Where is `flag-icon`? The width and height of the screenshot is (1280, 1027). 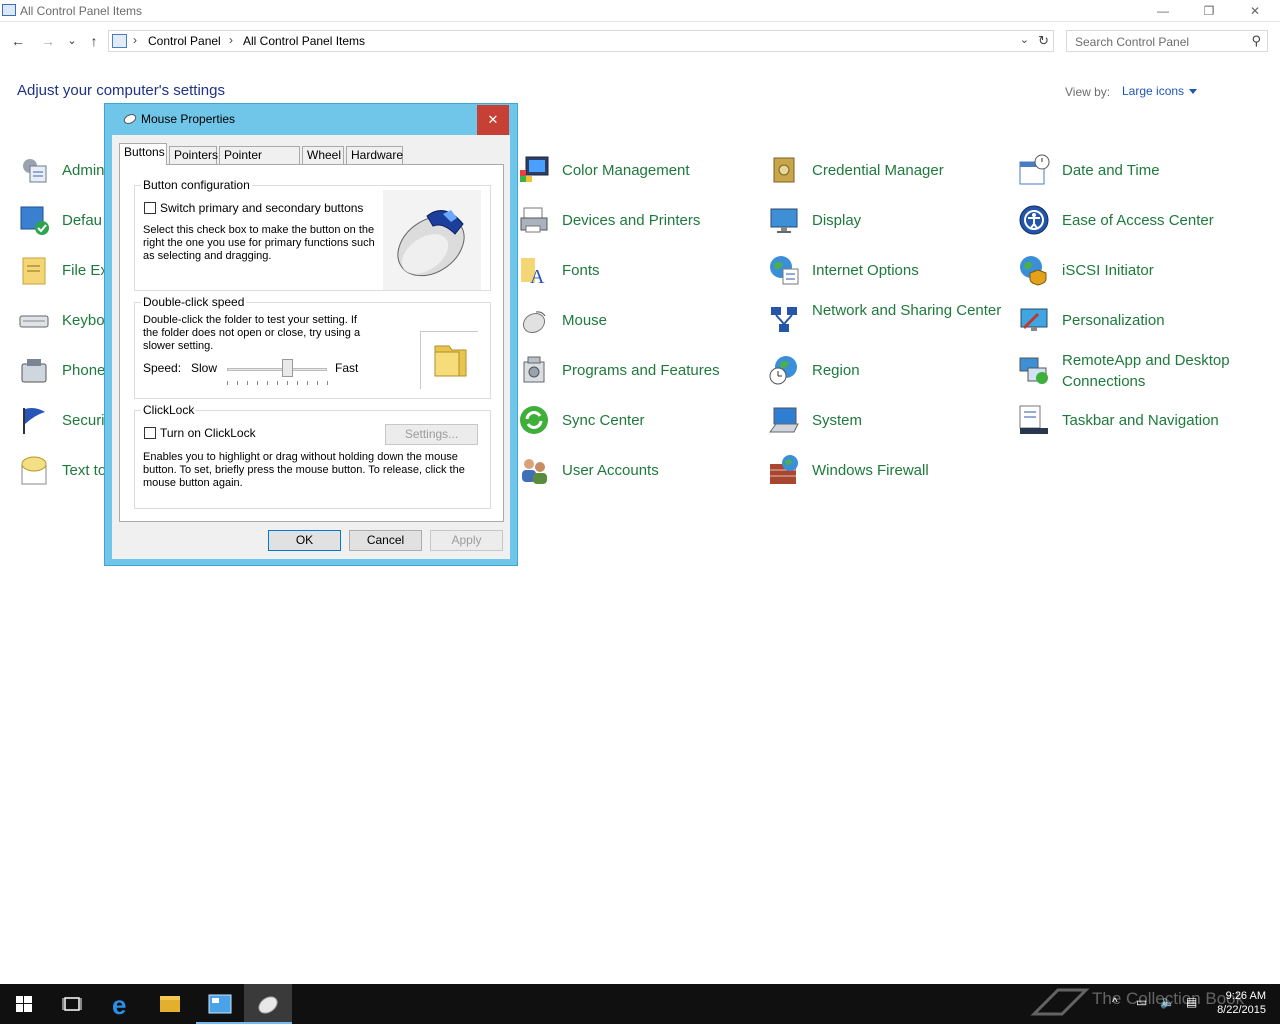
flag-icon is located at coordinates (34, 421).